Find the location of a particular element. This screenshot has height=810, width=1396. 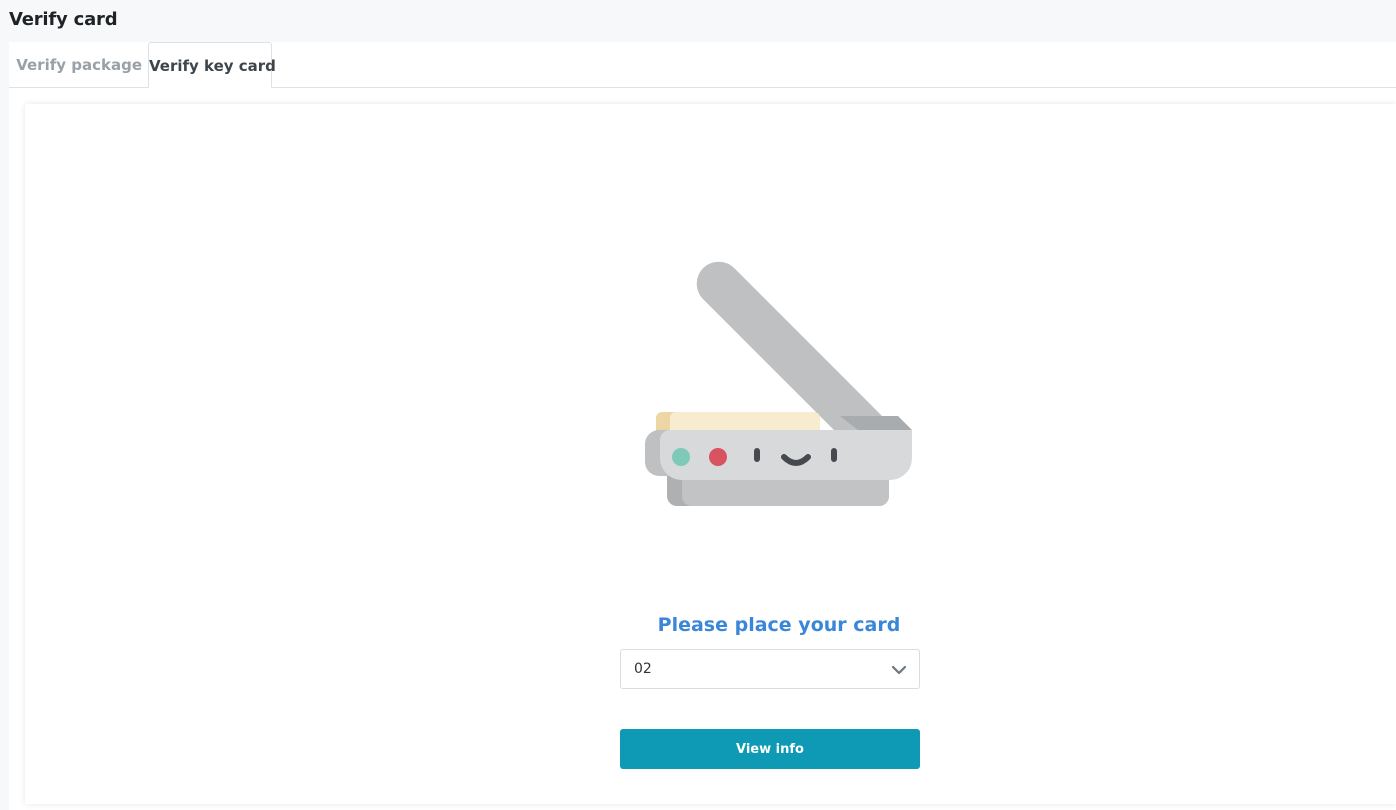

page-title: Verify card is located at coordinates (63, 19).